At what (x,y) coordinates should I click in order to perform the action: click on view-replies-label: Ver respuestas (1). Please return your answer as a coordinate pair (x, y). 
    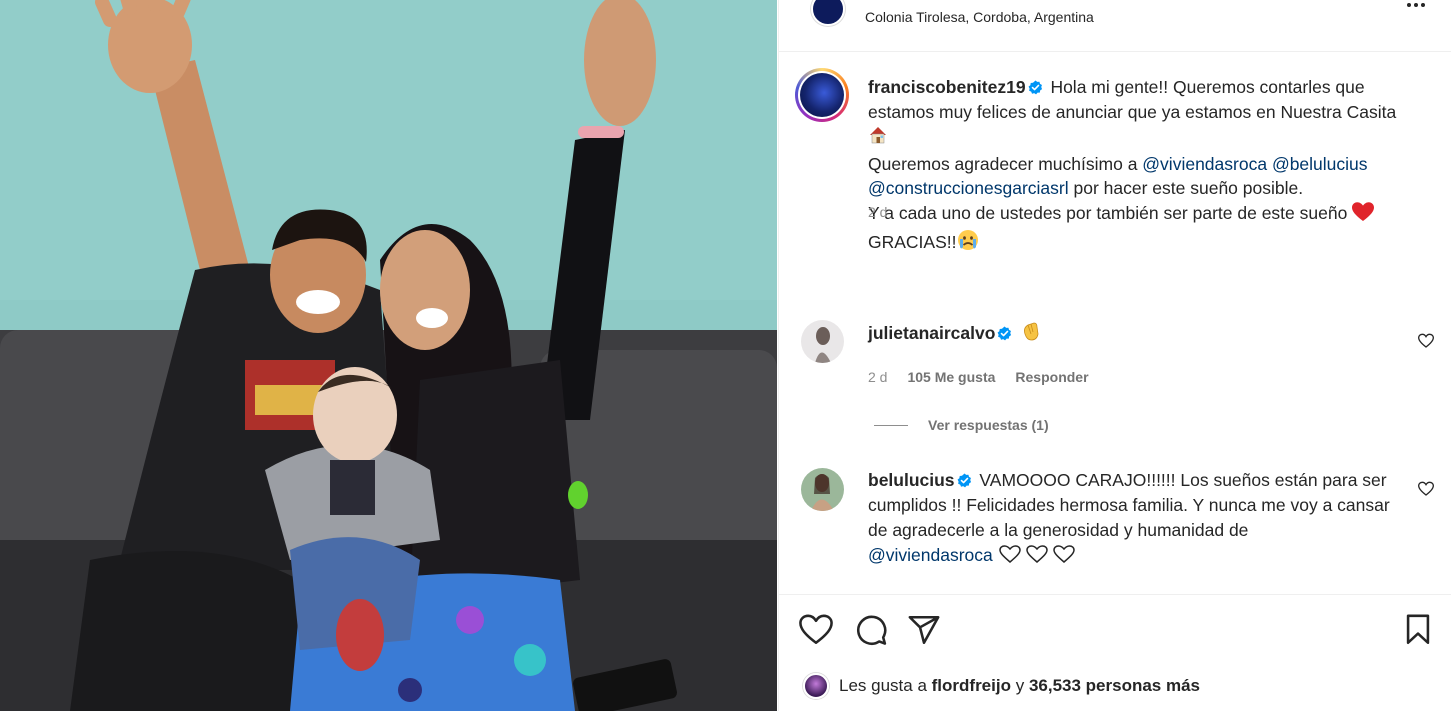
    Looking at the image, I should click on (988, 425).